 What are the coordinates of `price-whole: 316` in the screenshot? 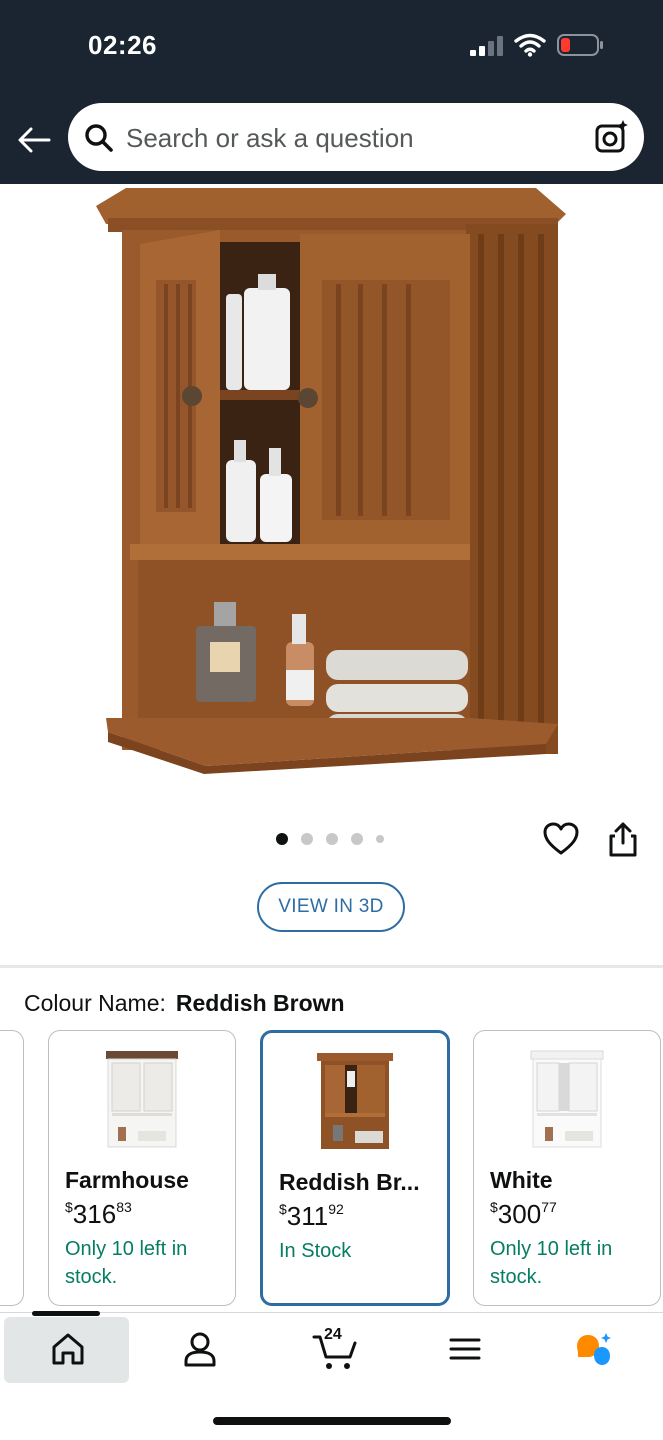 It's located at (94, 1214).